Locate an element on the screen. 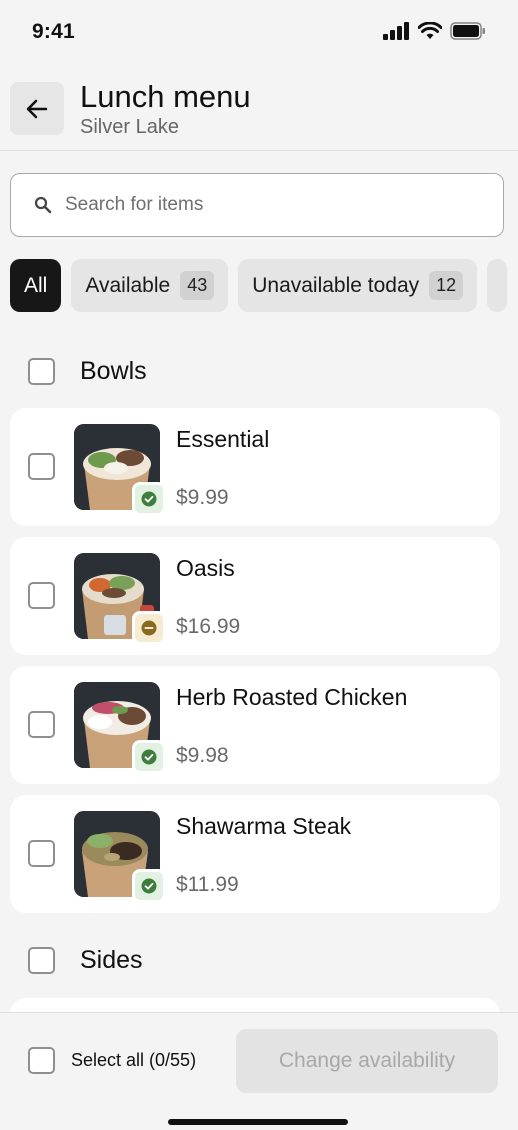 The height and width of the screenshot is (1130, 518). item-price: $9.98 is located at coordinates (202, 755).